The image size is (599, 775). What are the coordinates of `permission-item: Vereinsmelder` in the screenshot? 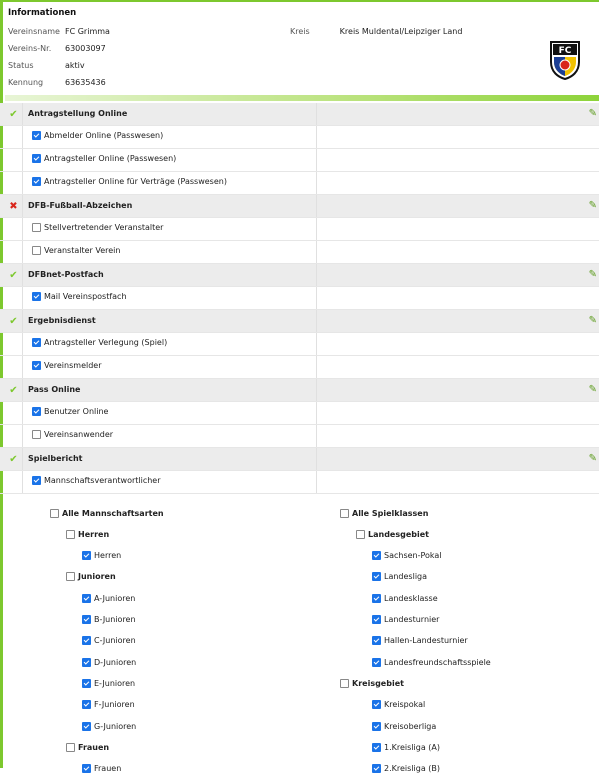 It's located at (67, 365).